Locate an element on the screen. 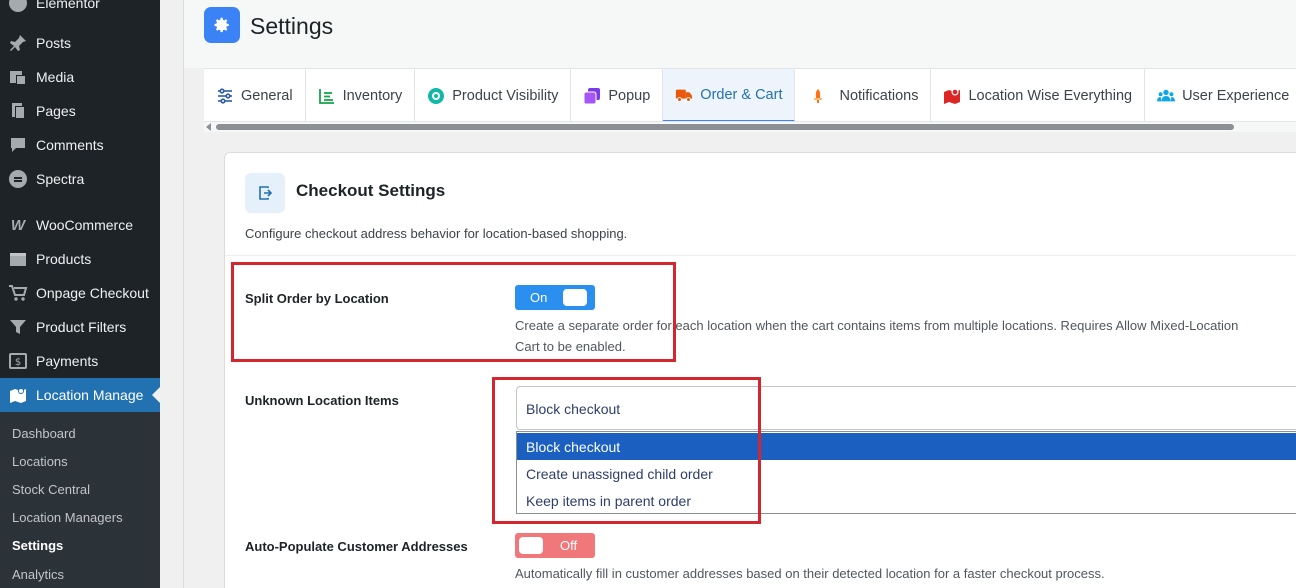 This screenshot has width=1296, height=588. tab-order-cart: Order & Cart is located at coordinates (729, 95).